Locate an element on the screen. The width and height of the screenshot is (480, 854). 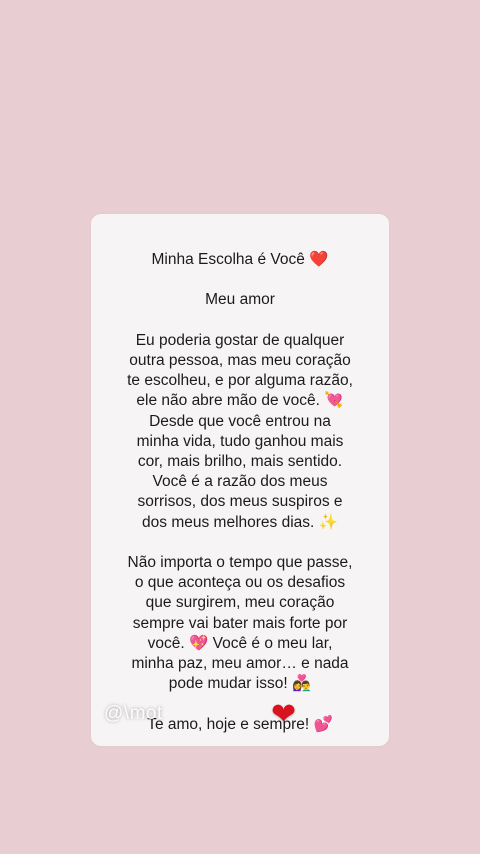
heart-sticker-icon: ❤ is located at coordinates (284, 714).